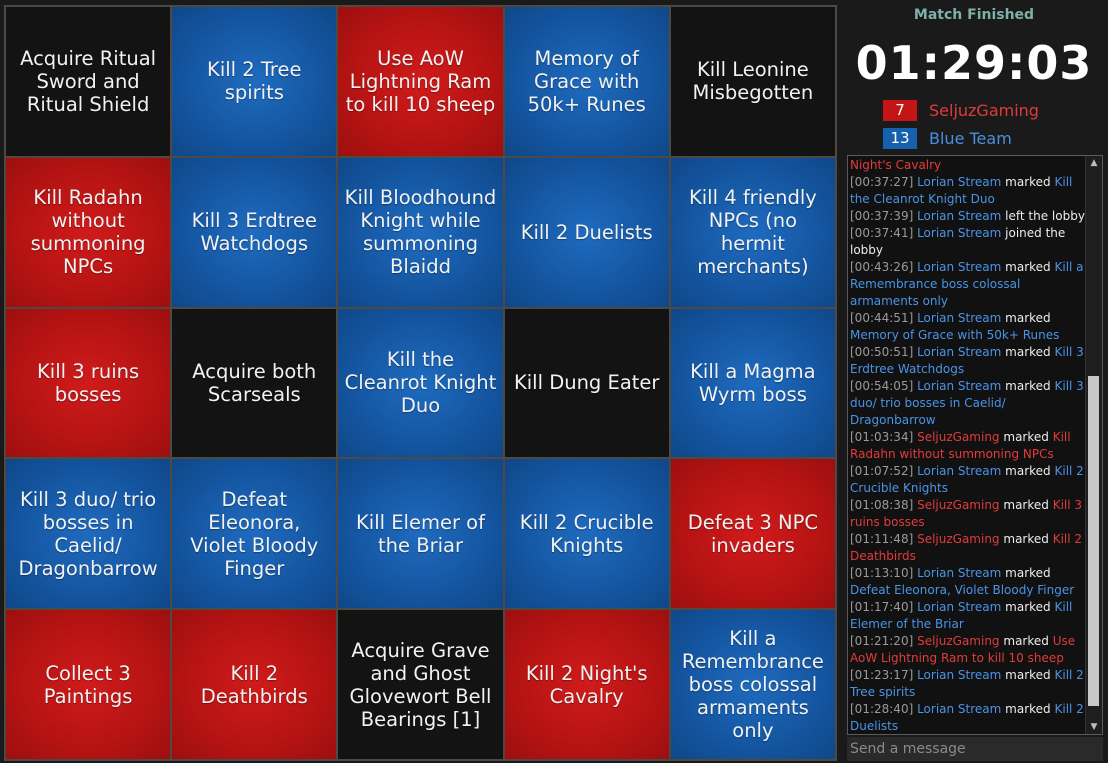 Image resolution: width=1108 pixels, height=763 pixels. Describe the element at coordinates (586, 383) in the screenshot. I see `board-cell: Kill Dung Eater` at that location.